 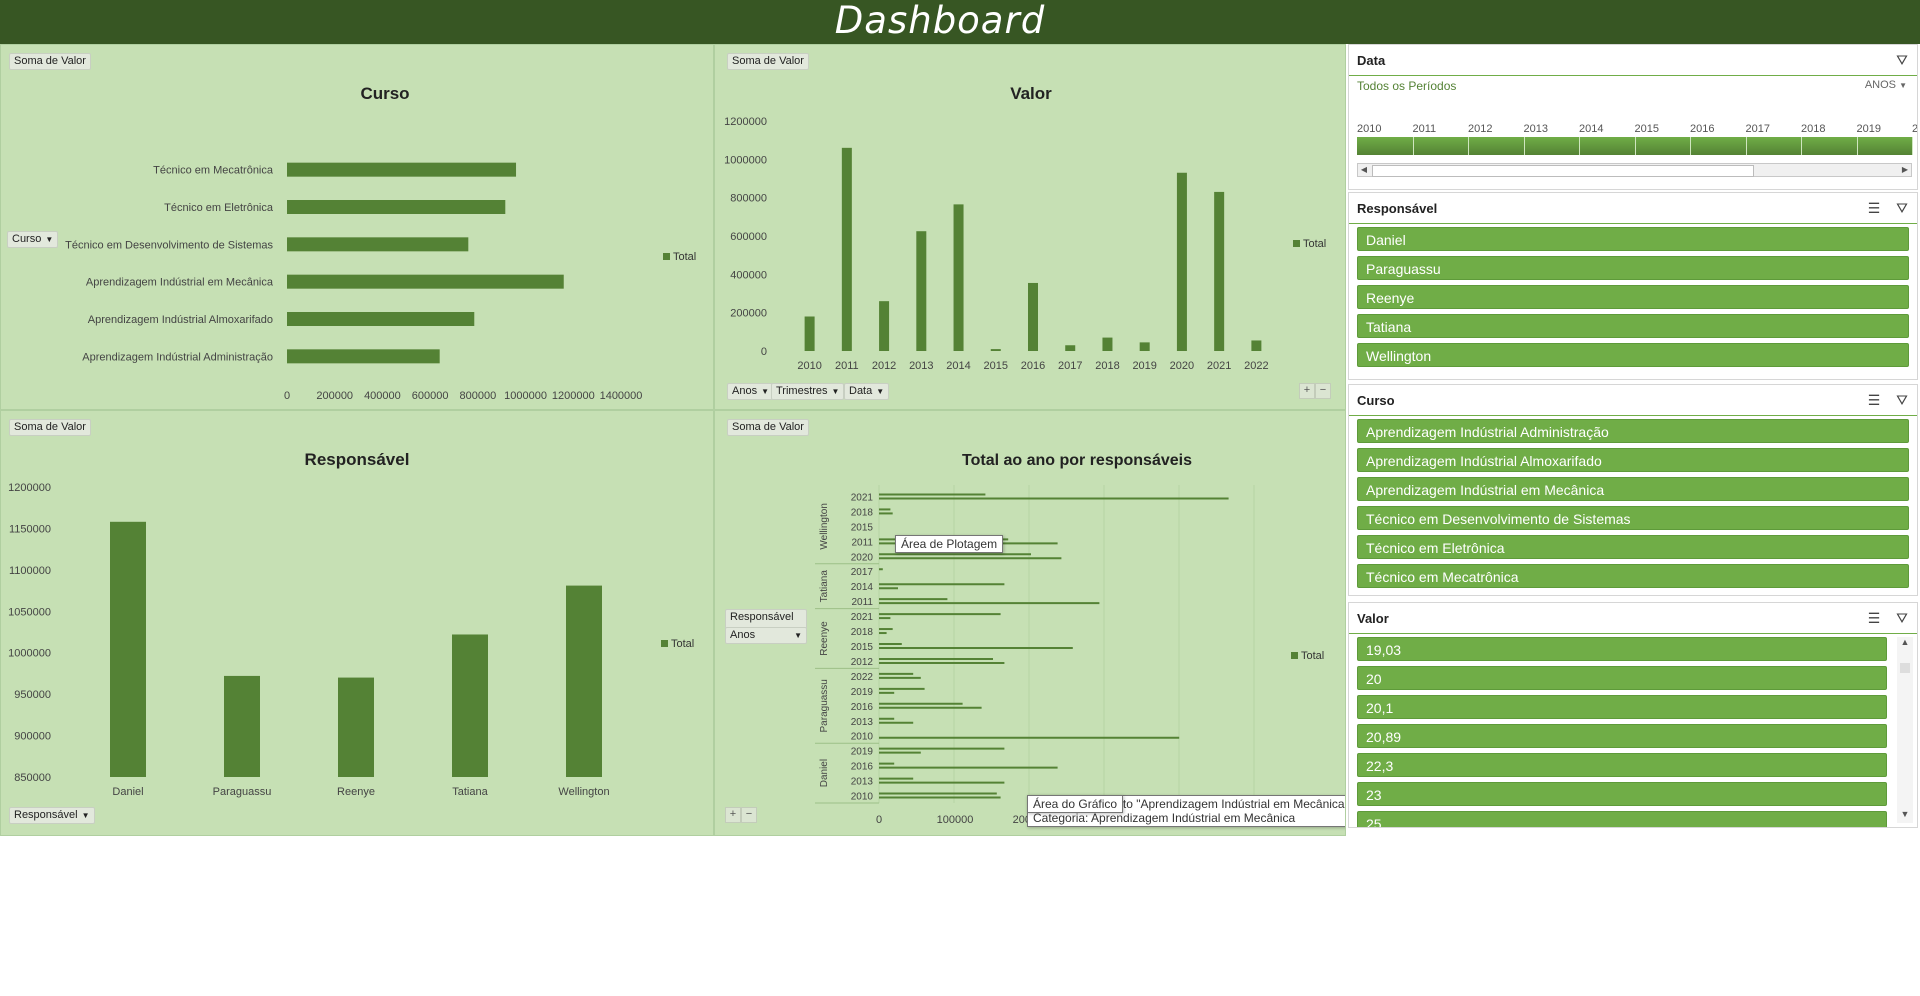 What do you see at coordinates (745, 391) in the screenshot?
I see `anos-filter-label: Anos` at bounding box center [745, 391].